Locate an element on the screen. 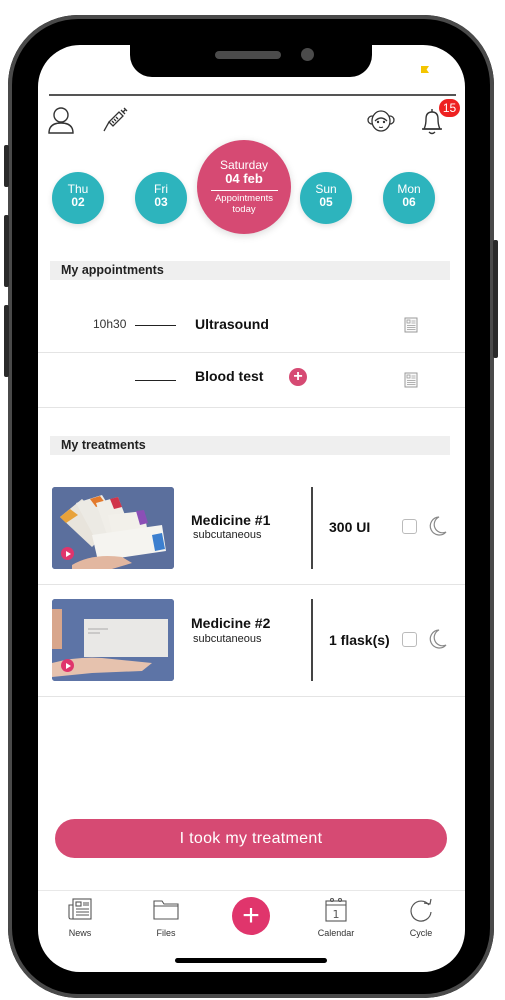  medicine-name: Medicine #1 is located at coordinates (231, 520).